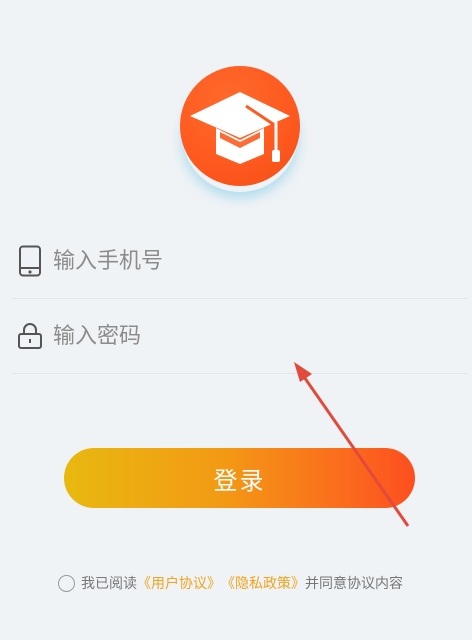 The image size is (472, 640). What do you see at coordinates (263, 583) in the screenshot?
I see `privacy-policy-link: 《隐私政策》` at bounding box center [263, 583].